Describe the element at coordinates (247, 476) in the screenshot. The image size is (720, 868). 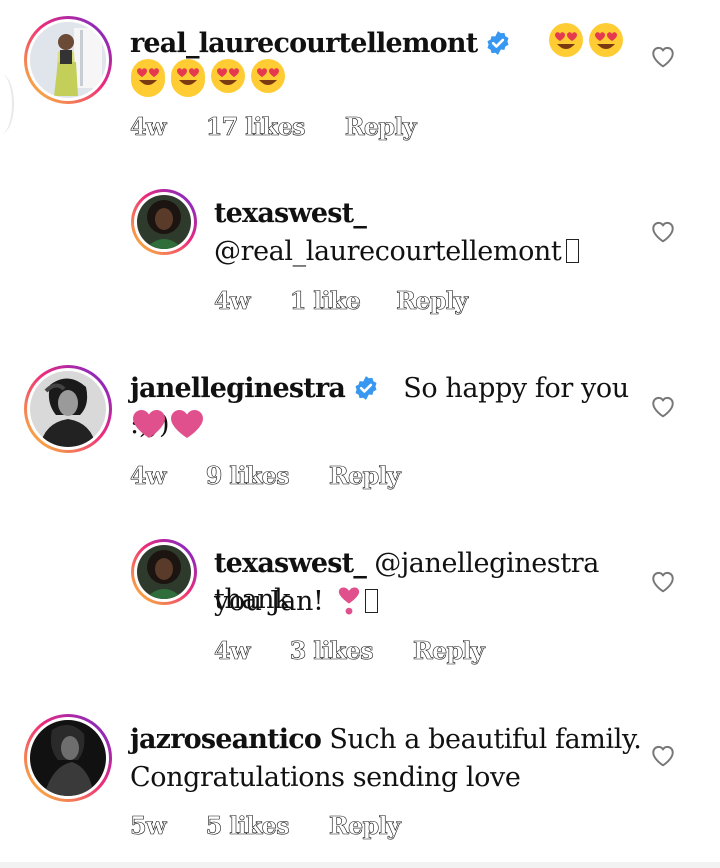
I see `comment-likes-count: 9 likes` at that location.